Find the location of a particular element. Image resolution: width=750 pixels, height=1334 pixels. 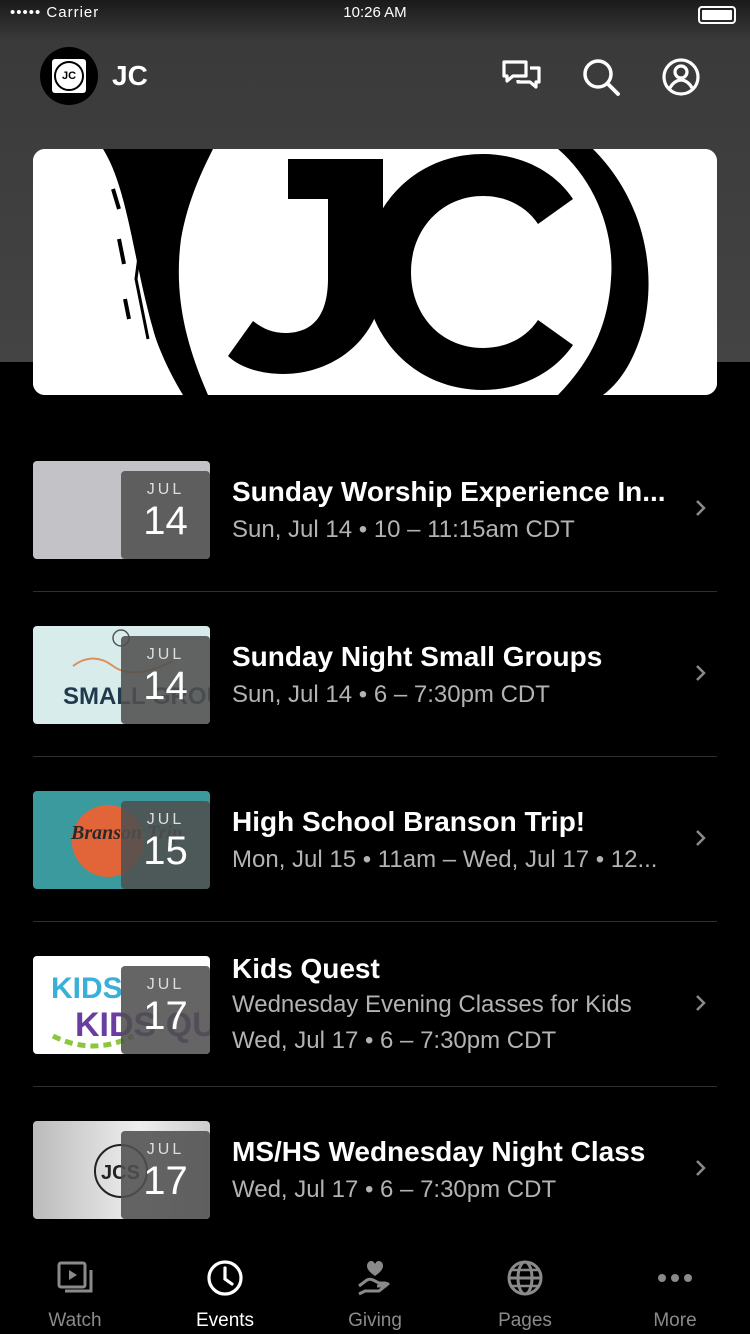

logo-mark: JC is located at coordinates (69, 76).